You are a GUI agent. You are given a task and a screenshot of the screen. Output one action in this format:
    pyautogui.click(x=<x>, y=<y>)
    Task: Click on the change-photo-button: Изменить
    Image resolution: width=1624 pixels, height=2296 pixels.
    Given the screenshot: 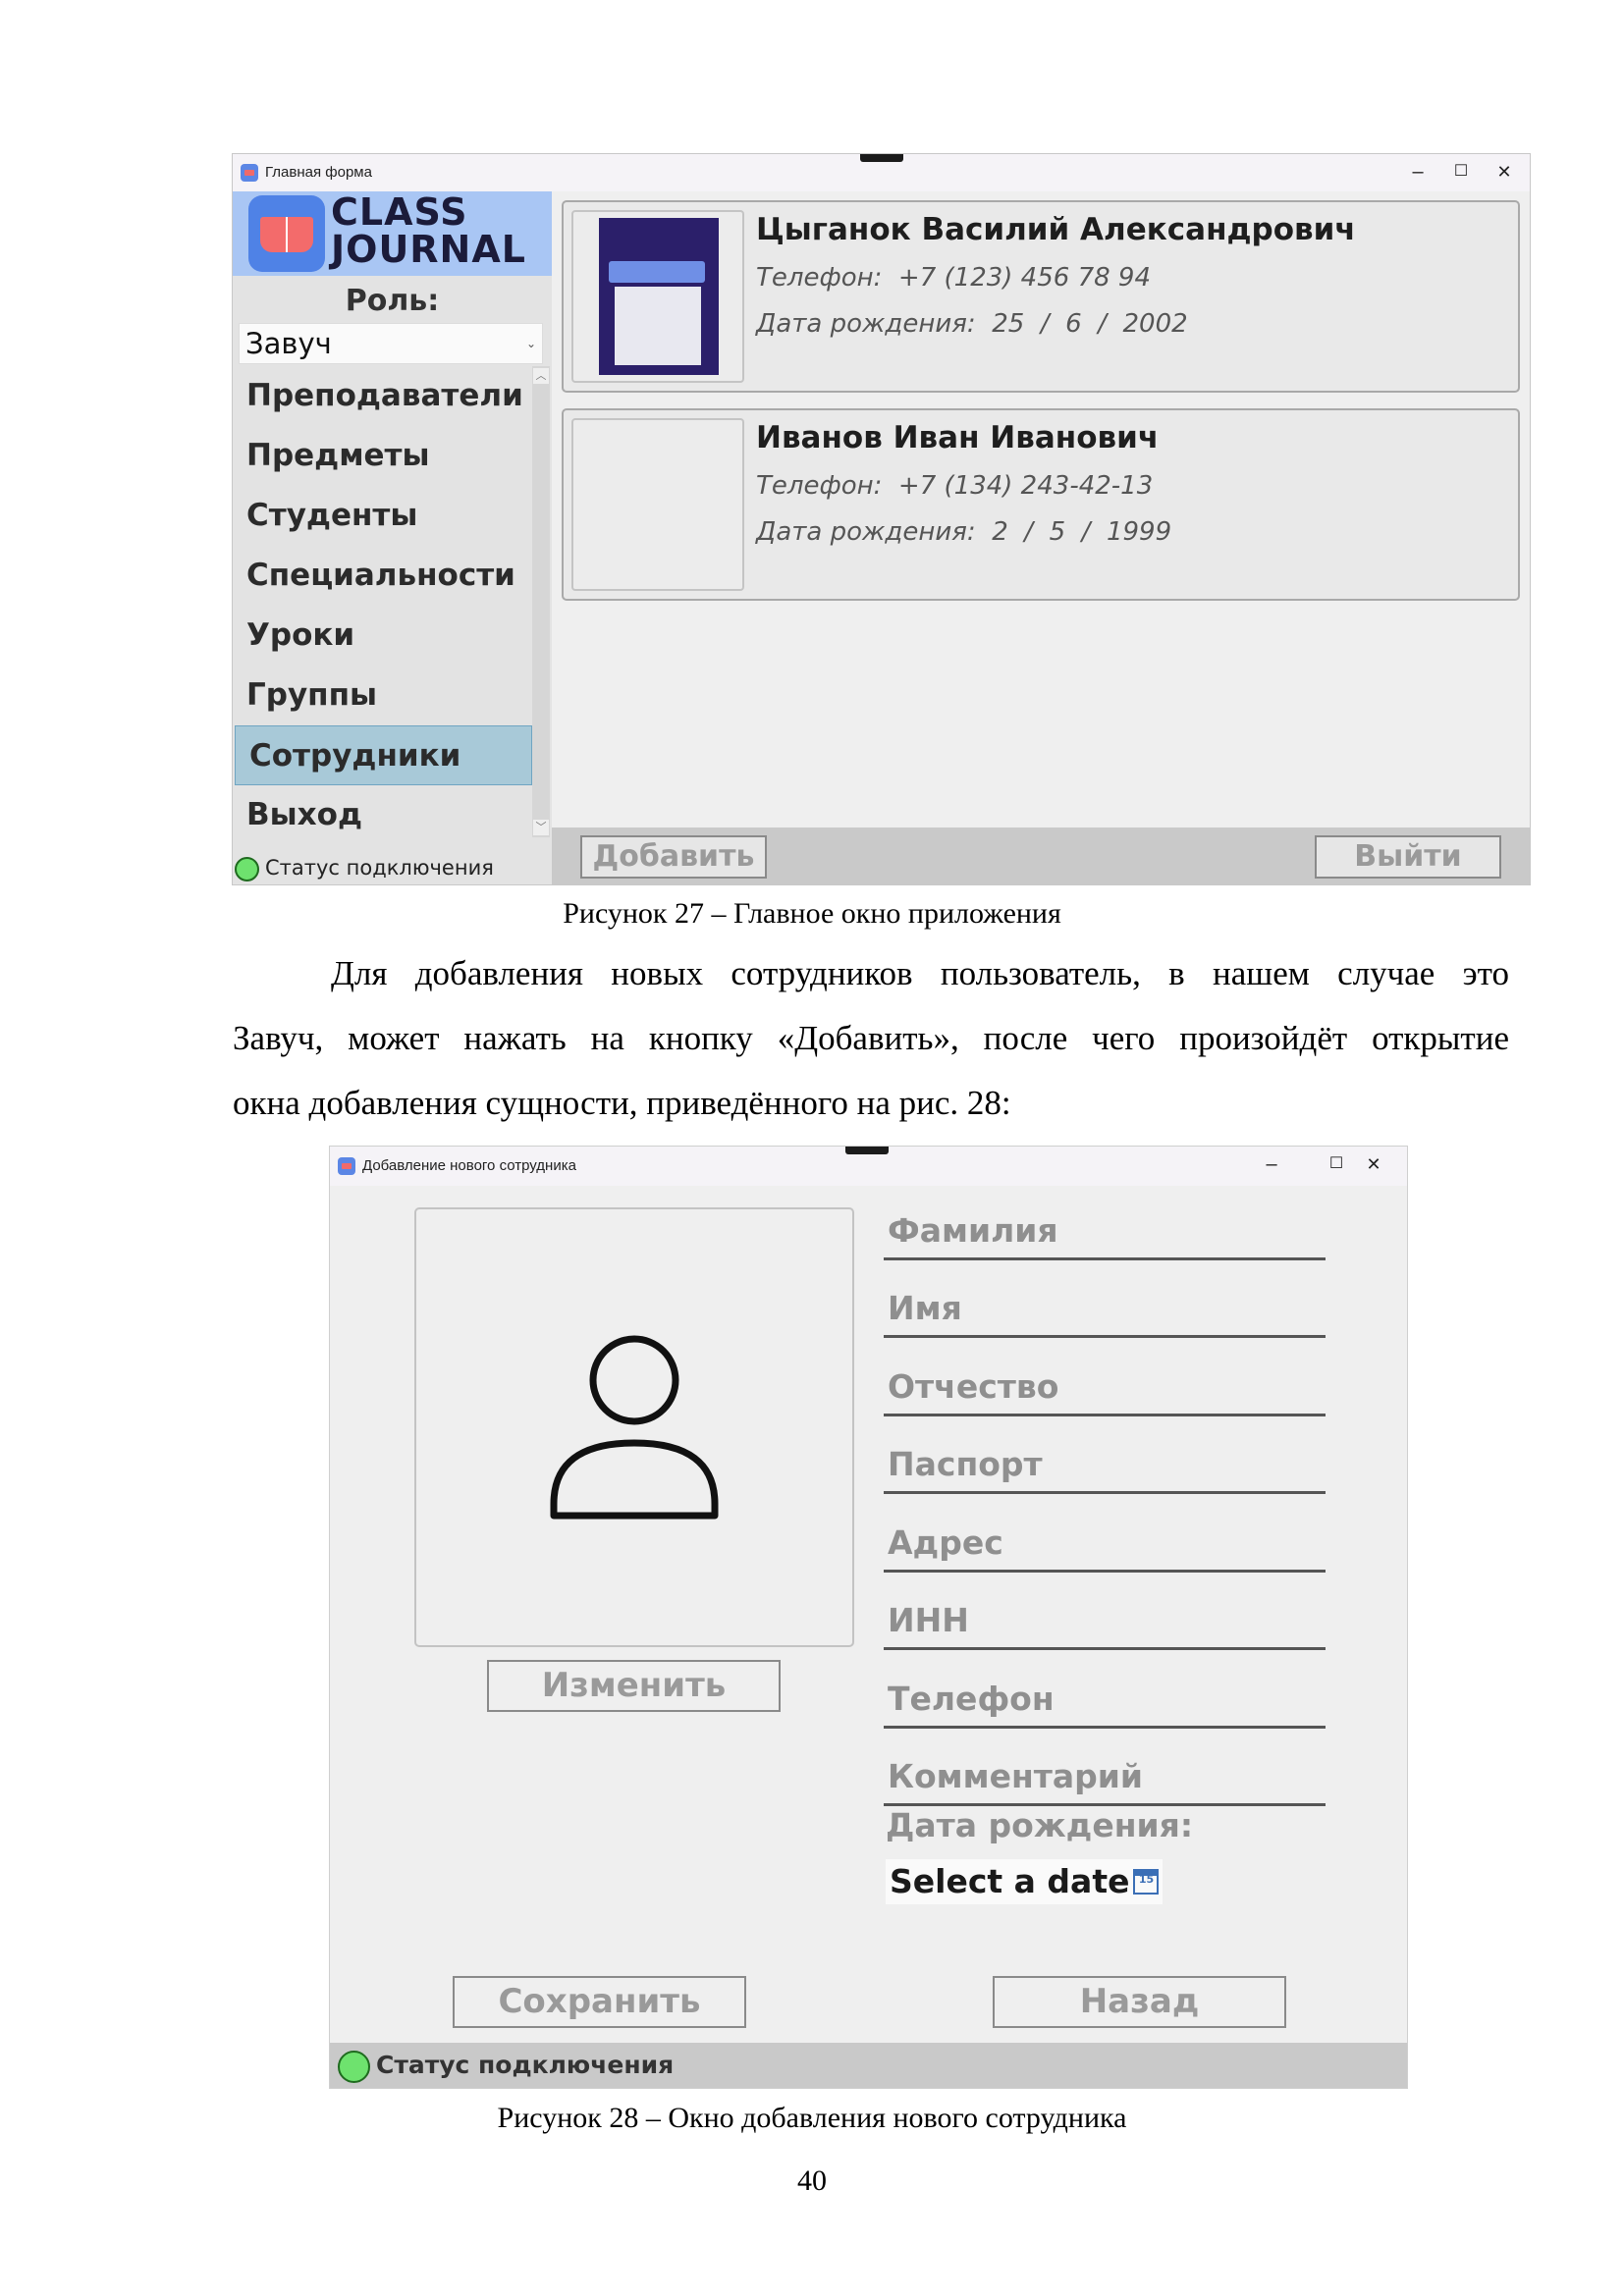 What is the action you would take?
    pyautogui.click(x=634, y=1686)
    